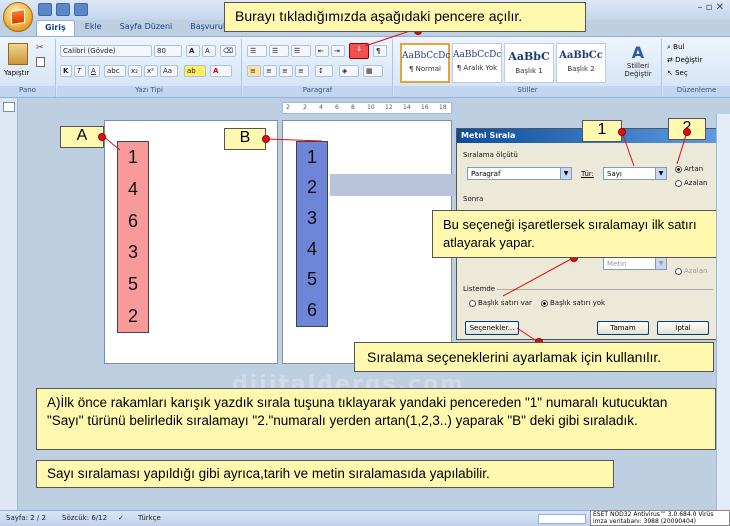 The image size is (730, 526). I want to click on page-indicator: Sayfa: 2 / 2, so click(26, 518).